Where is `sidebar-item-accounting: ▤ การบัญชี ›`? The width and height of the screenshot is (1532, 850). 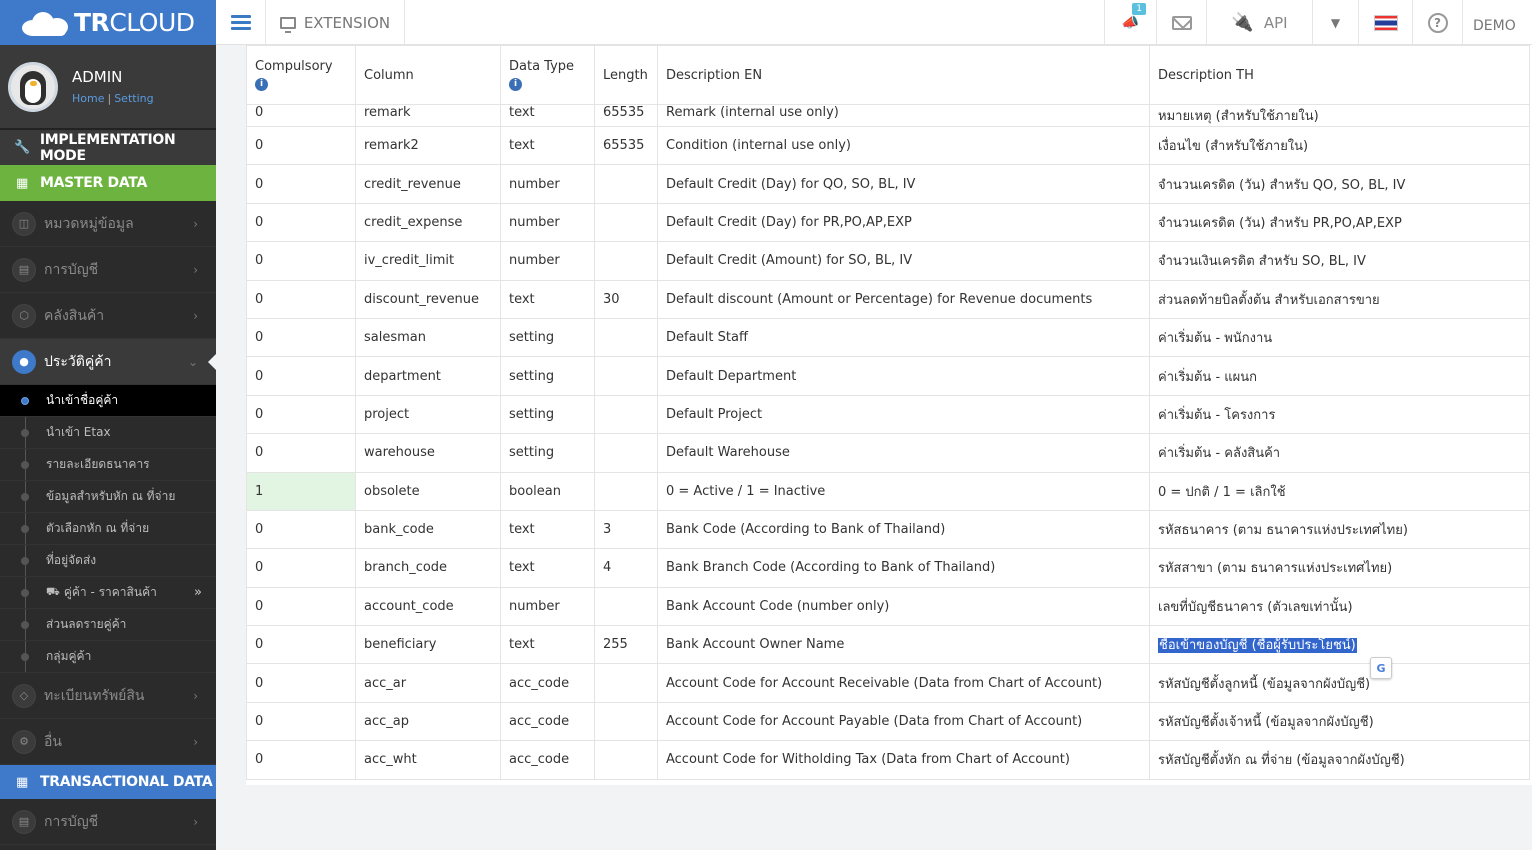 sidebar-item-accounting: ▤ การบัญชี › is located at coordinates (108, 270).